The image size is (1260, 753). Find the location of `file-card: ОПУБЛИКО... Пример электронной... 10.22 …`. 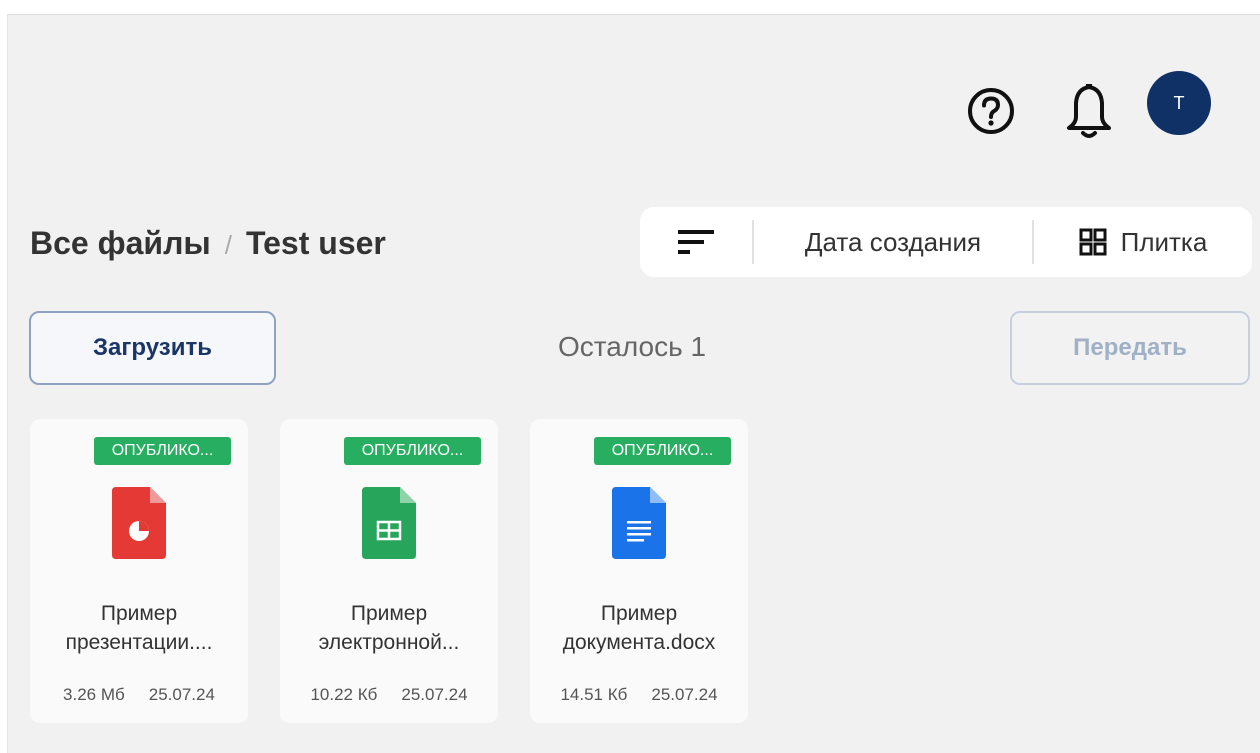

file-card: ОПУБЛИКО... Пример электронной... 10.22 … is located at coordinates (389, 571).